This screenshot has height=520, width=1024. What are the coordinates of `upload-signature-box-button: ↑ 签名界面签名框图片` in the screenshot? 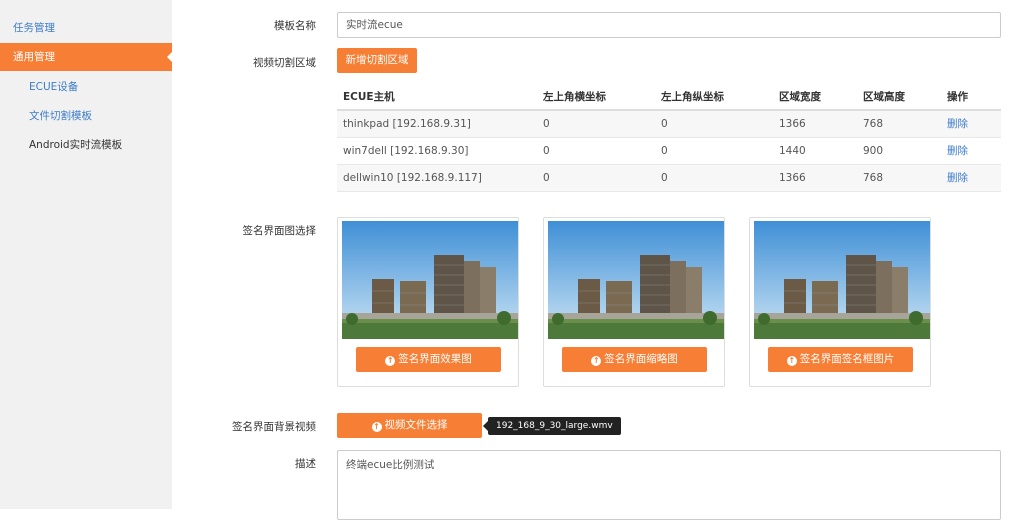 It's located at (840, 359).